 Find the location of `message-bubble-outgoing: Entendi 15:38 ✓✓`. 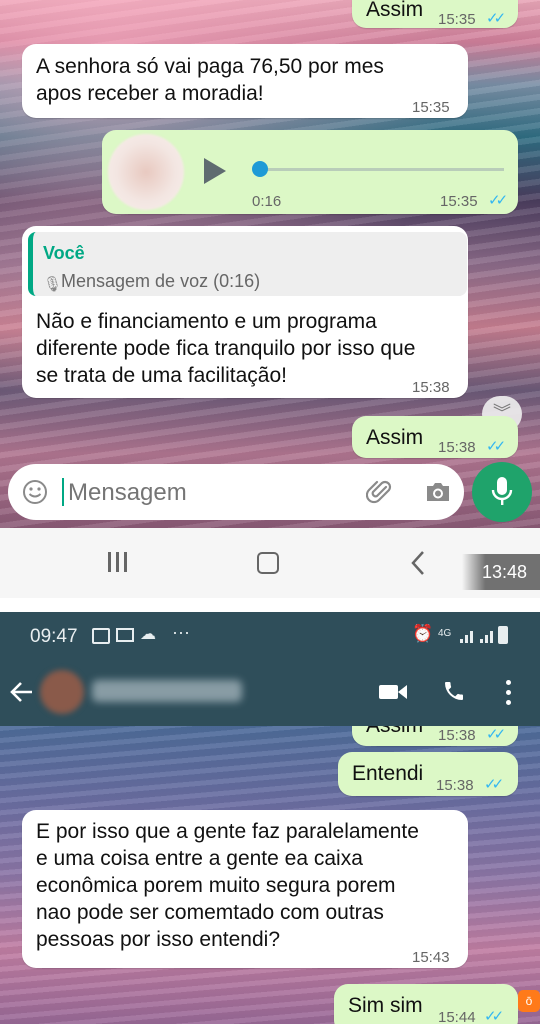

message-bubble-outgoing: Entendi 15:38 ✓✓ is located at coordinates (428, 774).